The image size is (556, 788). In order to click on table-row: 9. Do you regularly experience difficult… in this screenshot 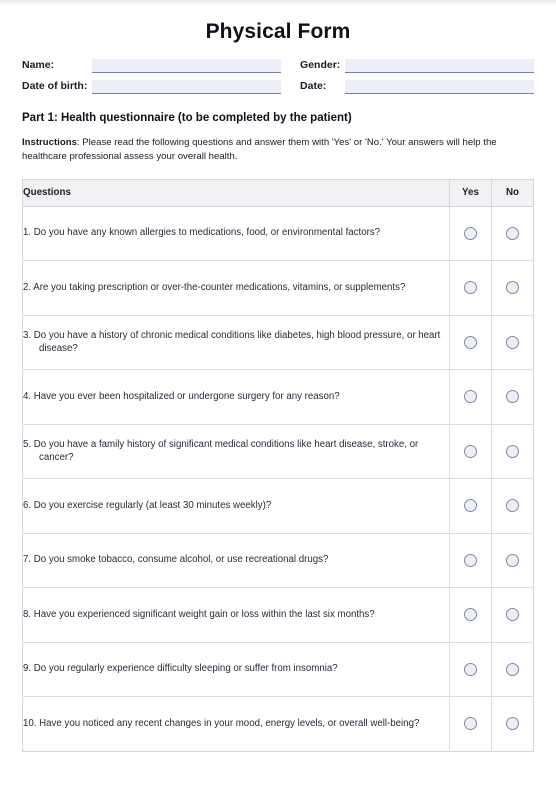, I will do `click(278, 669)`.